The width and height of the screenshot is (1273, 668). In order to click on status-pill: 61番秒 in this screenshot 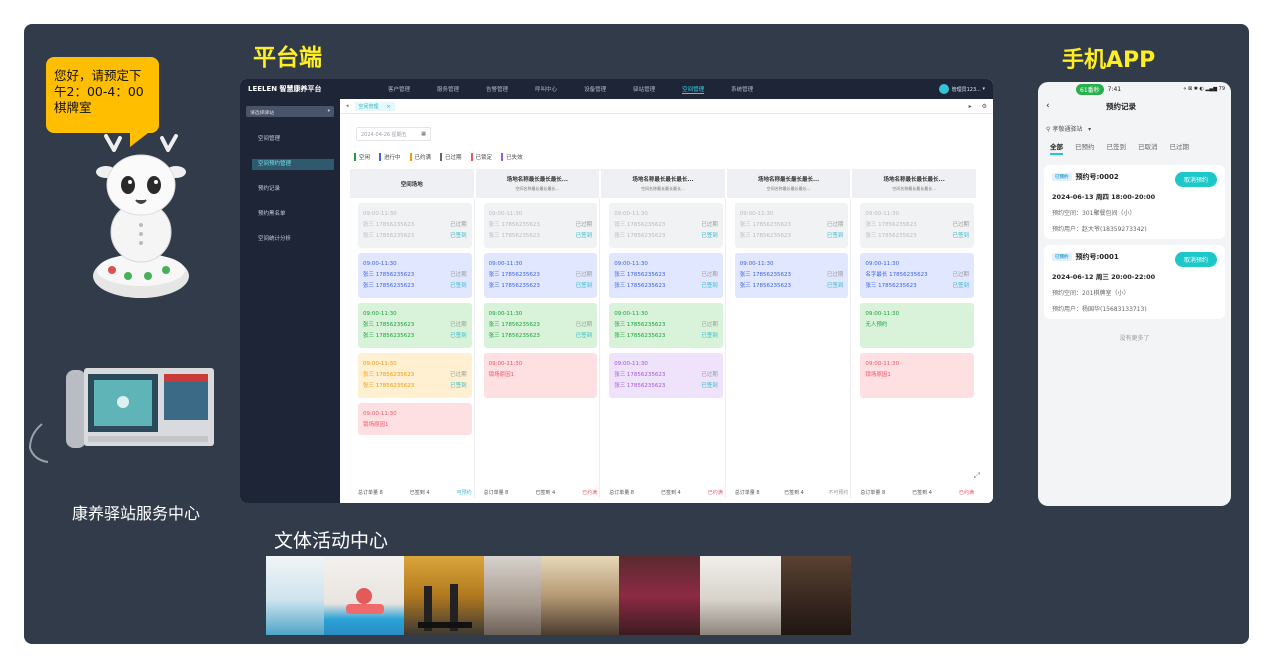, I will do `click(1090, 89)`.